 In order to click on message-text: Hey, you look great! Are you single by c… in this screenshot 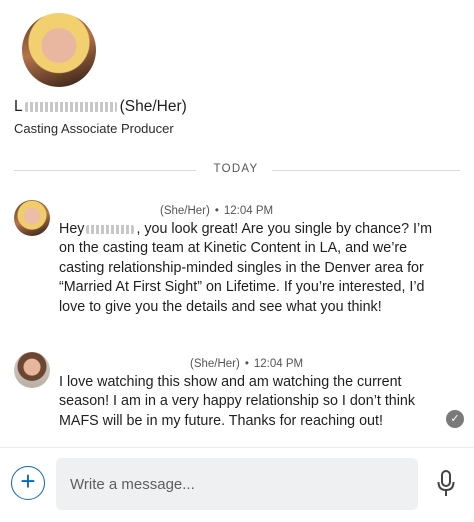, I will do `click(249, 268)`.